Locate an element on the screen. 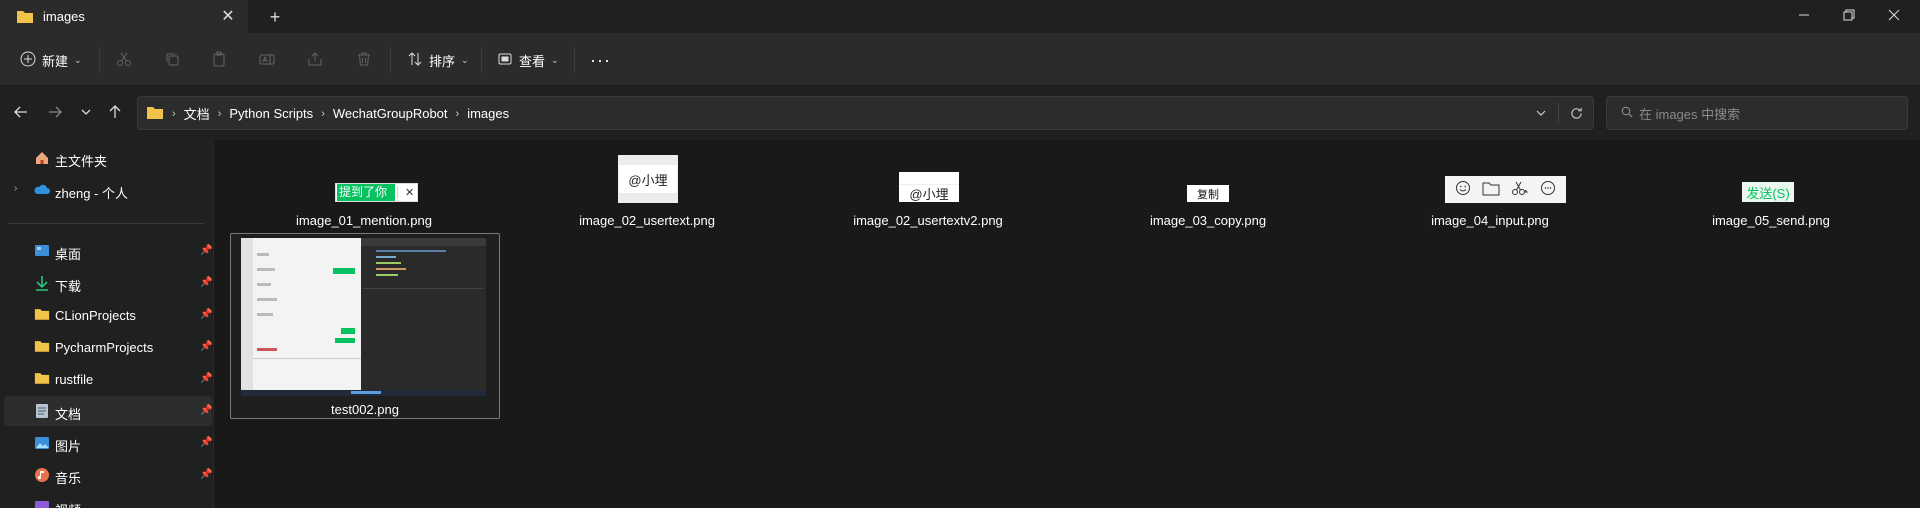 This screenshot has height=508, width=1920. thumbnail-text: 提到了你 is located at coordinates (366, 192).